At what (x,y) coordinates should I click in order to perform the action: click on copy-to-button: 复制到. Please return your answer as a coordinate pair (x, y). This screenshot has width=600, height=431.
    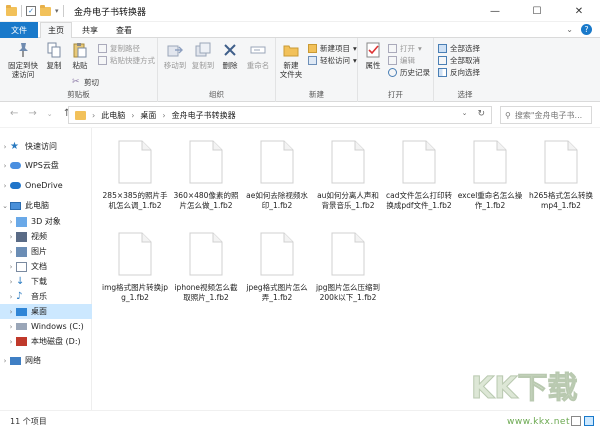
    Looking at the image, I should click on (203, 56).